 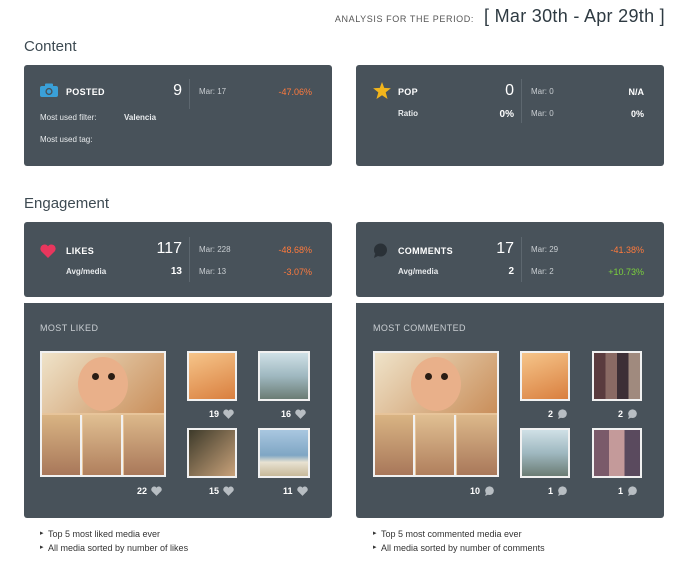 What do you see at coordinates (627, 250) in the screenshot?
I see `comments-change: -41.38%` at bounding box center [627, 250].